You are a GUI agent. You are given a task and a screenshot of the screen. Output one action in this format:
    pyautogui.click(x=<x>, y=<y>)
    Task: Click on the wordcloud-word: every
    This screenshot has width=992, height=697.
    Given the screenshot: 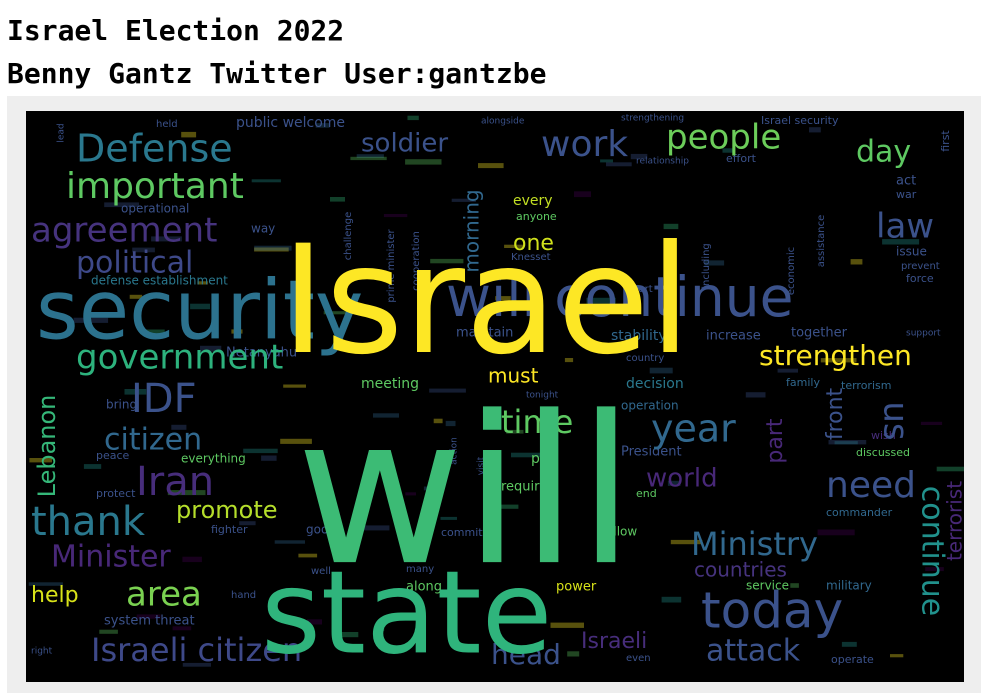 What is the action you would take?
    pyautogui.click(x=533, y=201)
    